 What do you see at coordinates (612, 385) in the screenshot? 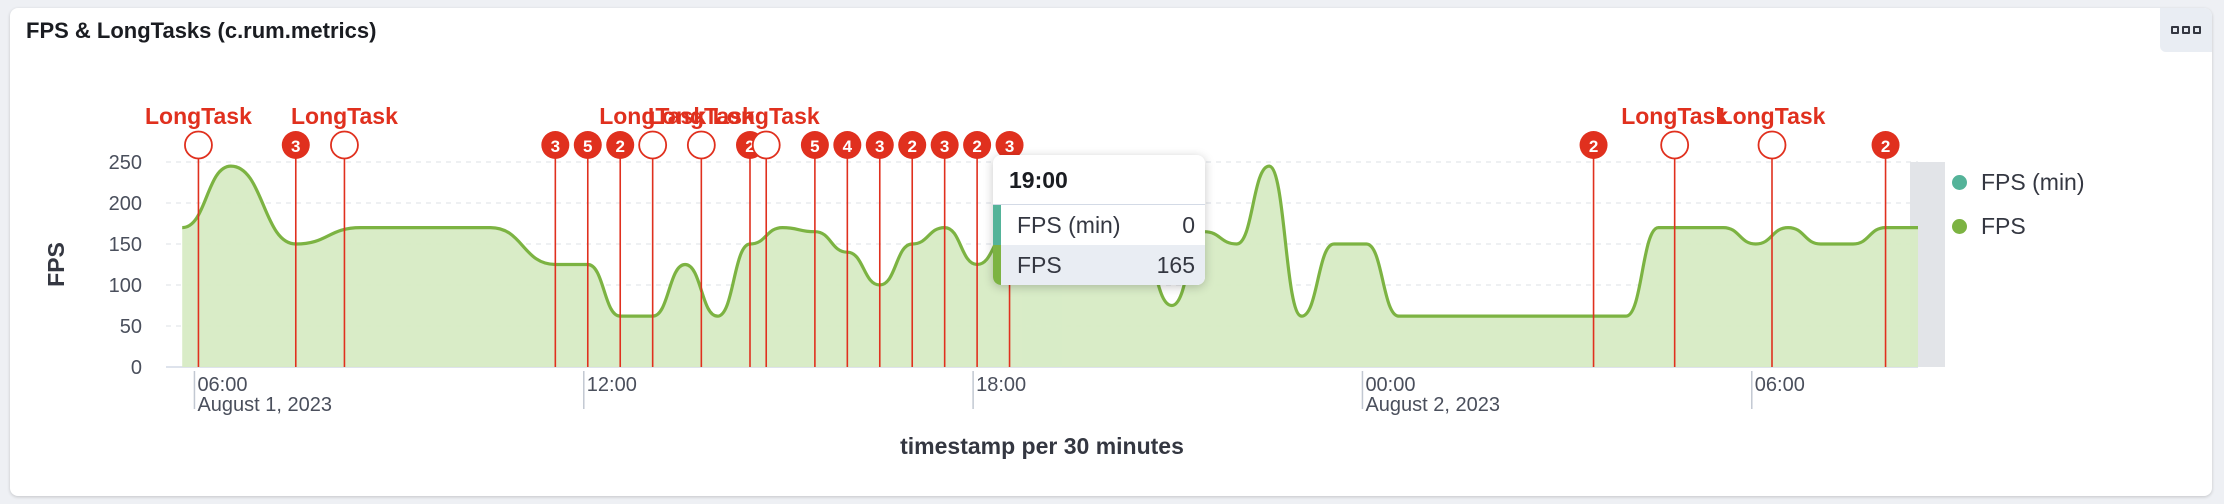
I see `x-tick-label: 12:00` at bounding box center [612, 385].